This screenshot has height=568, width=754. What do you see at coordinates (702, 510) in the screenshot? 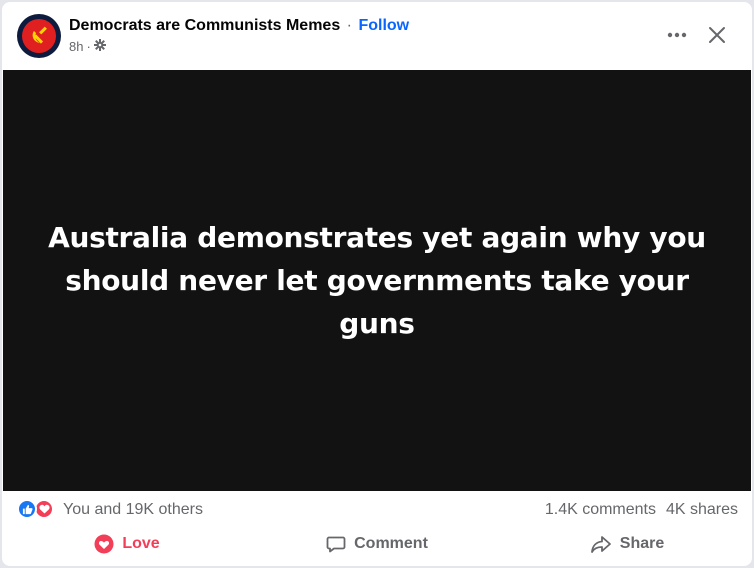
I see `shares-count: 4K shares` at bounding box center [702, 510].